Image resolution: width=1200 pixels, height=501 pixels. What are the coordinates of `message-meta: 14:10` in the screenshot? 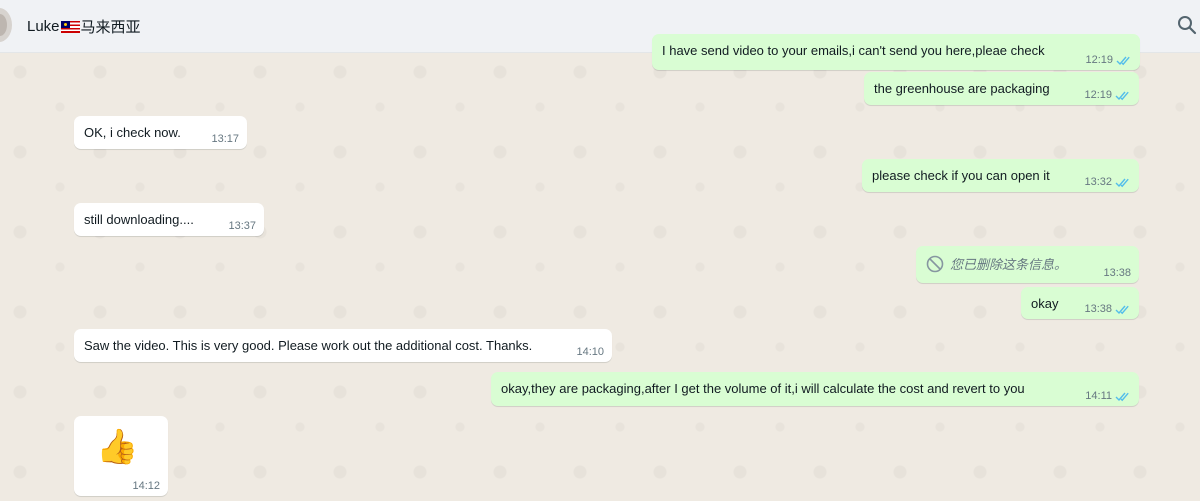 It's located at (590, 352).